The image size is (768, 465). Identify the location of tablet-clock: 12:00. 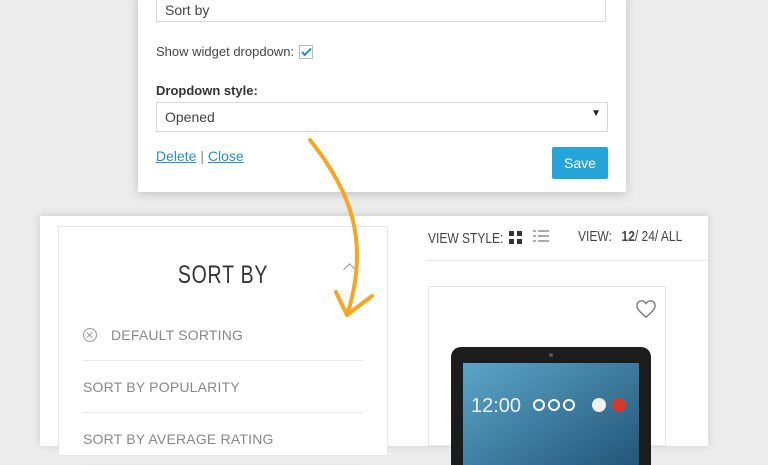
(496, 406).